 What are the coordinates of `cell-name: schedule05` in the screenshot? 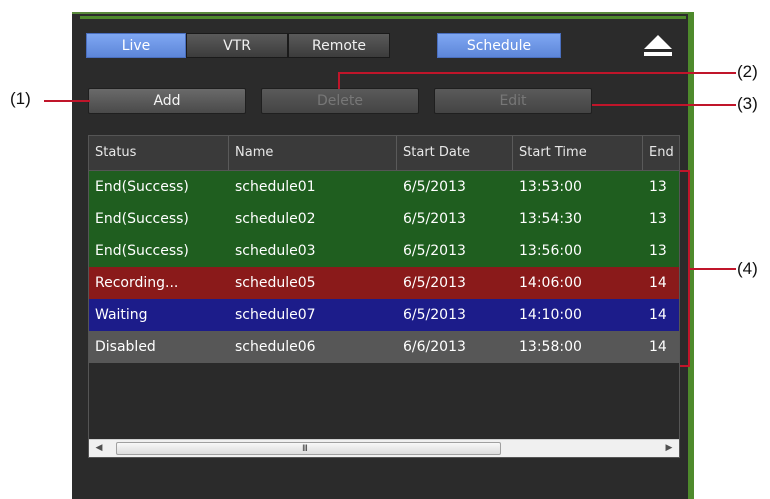 It's located at (275, 283).